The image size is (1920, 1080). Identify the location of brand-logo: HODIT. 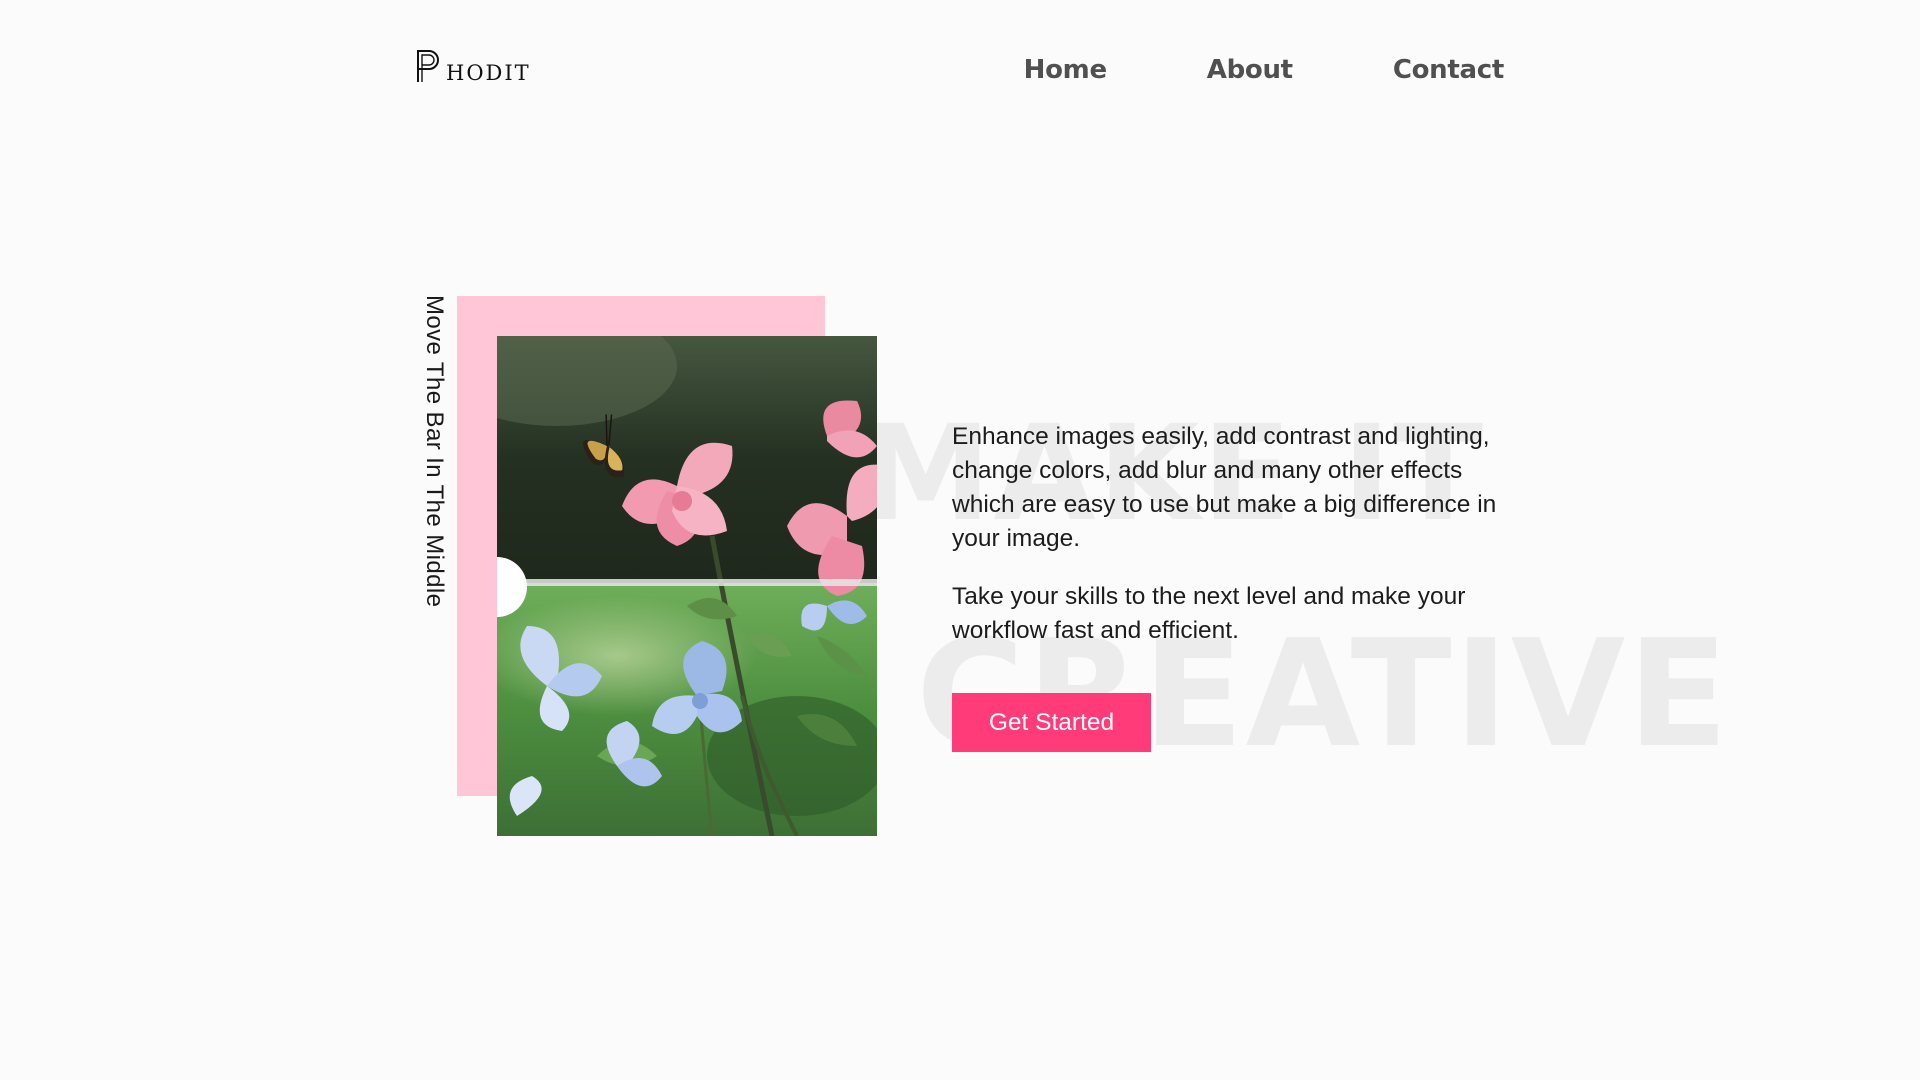
(472, 66).